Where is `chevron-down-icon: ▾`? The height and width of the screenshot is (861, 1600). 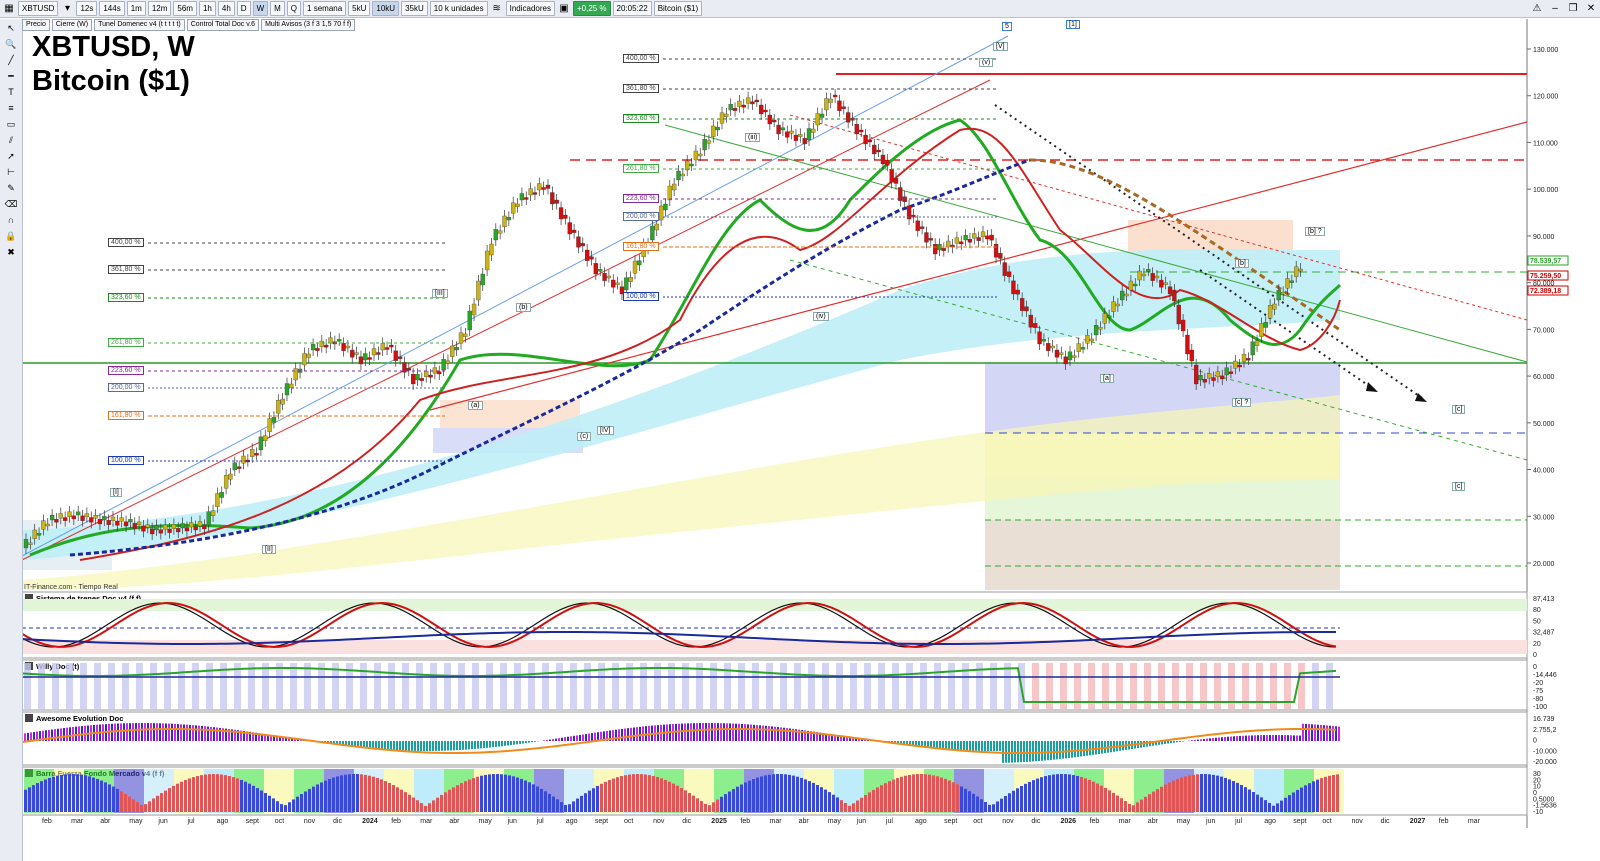 chevron-down-icon: ▾ is located at coordinates (67, 9).